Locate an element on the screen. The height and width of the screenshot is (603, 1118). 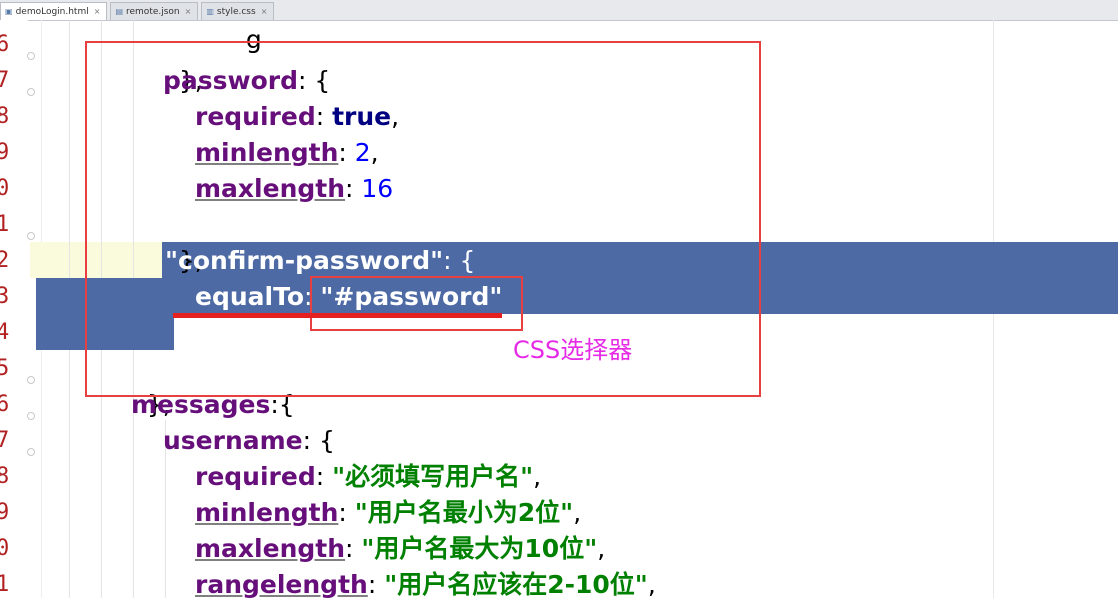
html-file-icon: ▣ is located at coordinates (9, 11).